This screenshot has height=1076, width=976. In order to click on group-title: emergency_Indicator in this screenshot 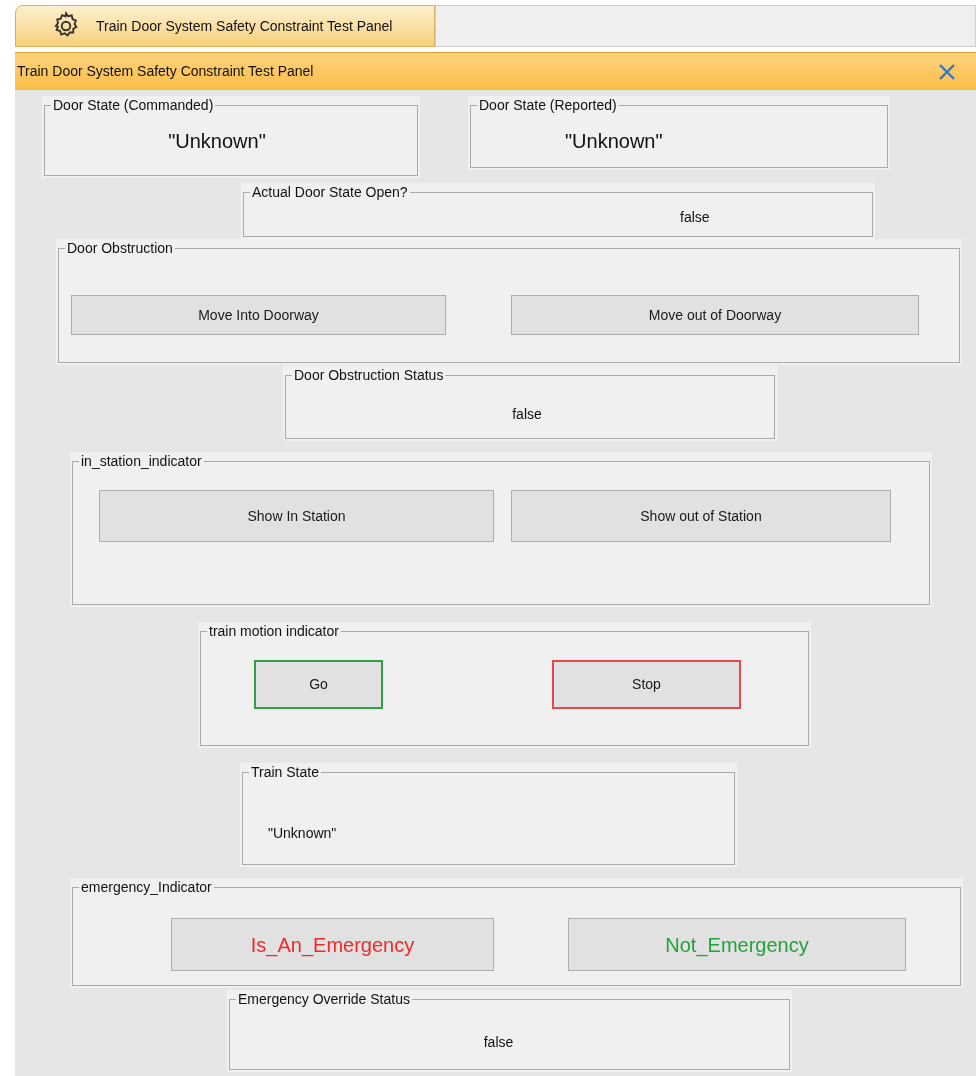, I will do `click(146, 887)`.